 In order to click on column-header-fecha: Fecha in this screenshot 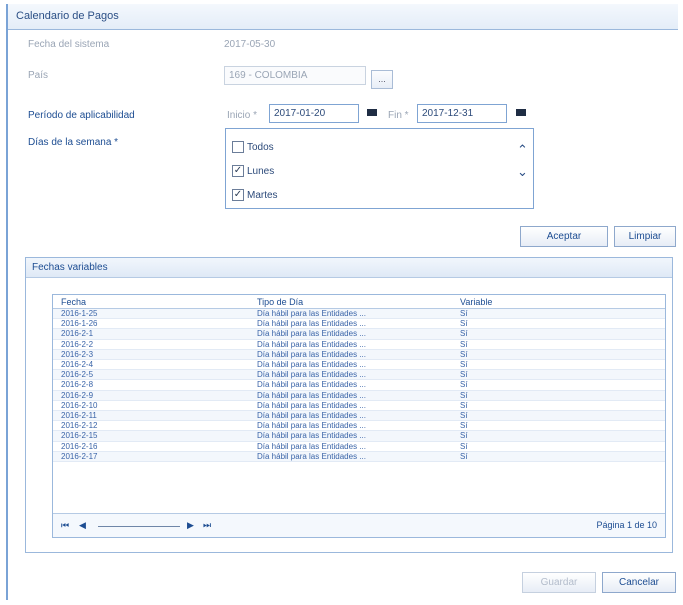, I will do `click(73, 302)`.